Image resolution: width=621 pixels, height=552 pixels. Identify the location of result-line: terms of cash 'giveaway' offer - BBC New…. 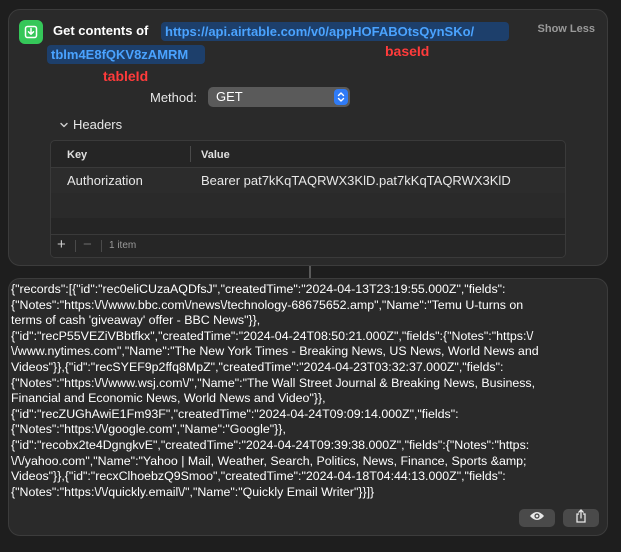
(136, 320).